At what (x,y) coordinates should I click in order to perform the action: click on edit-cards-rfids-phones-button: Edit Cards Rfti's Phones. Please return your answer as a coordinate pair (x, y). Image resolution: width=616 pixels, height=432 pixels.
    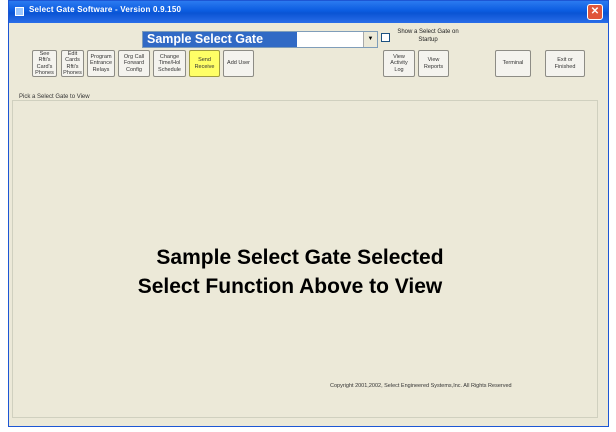
    Looking at the image, I should click on (72, 63).